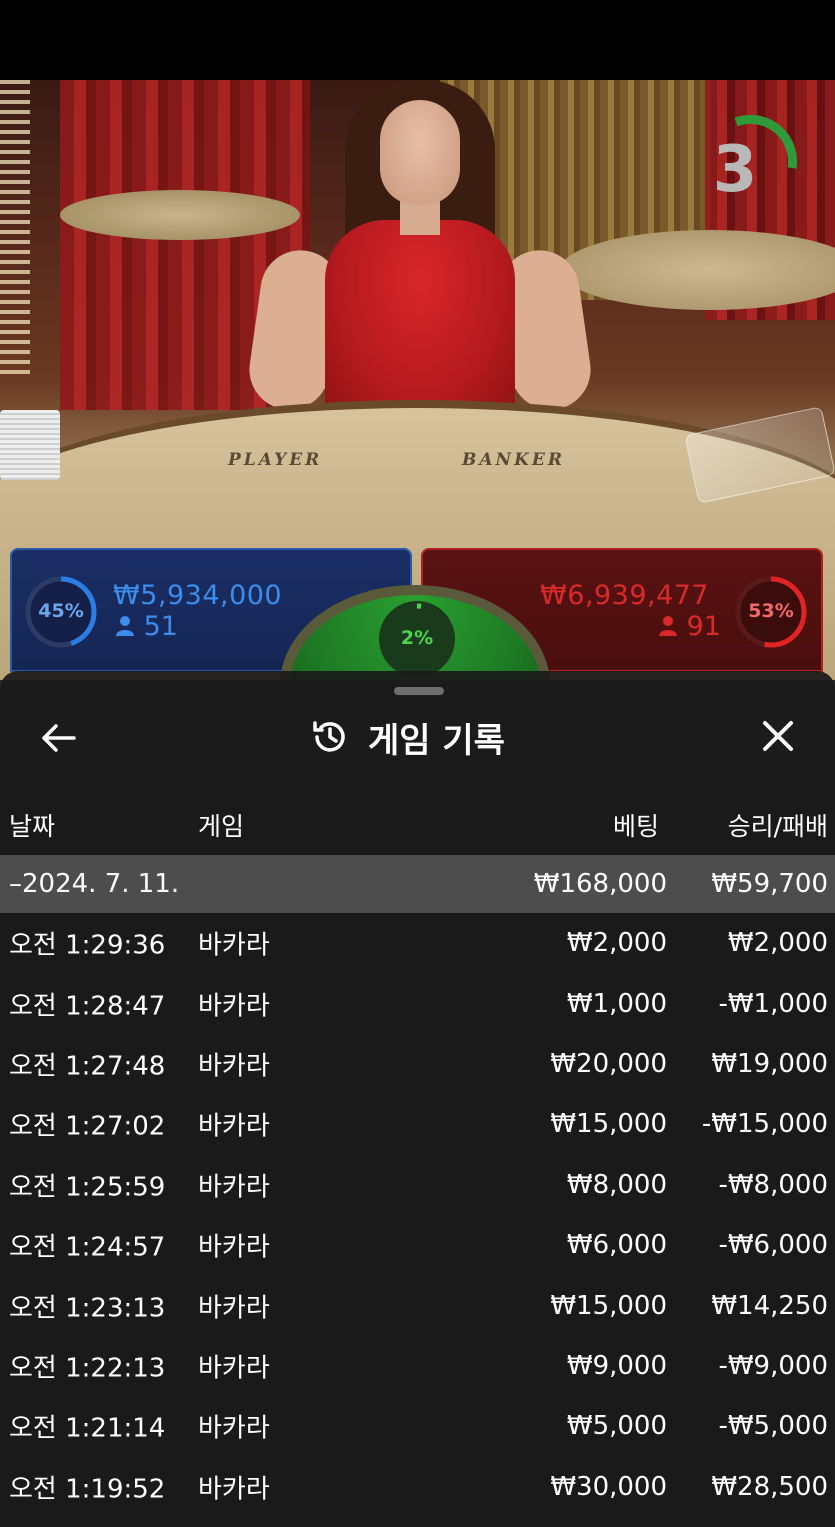 This screenshot has width=835, height=1527. I want to click on row-bet: ₩1,000, so click(616, 1003).